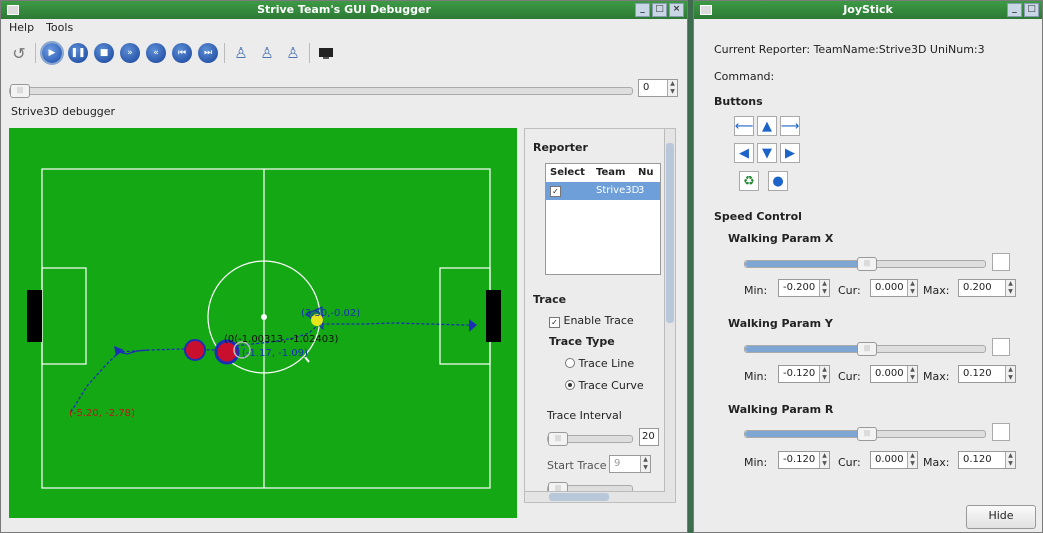 The width and height of the screenshot is (1043, 533). I want to click on col-select: Select, so click(569, 173).